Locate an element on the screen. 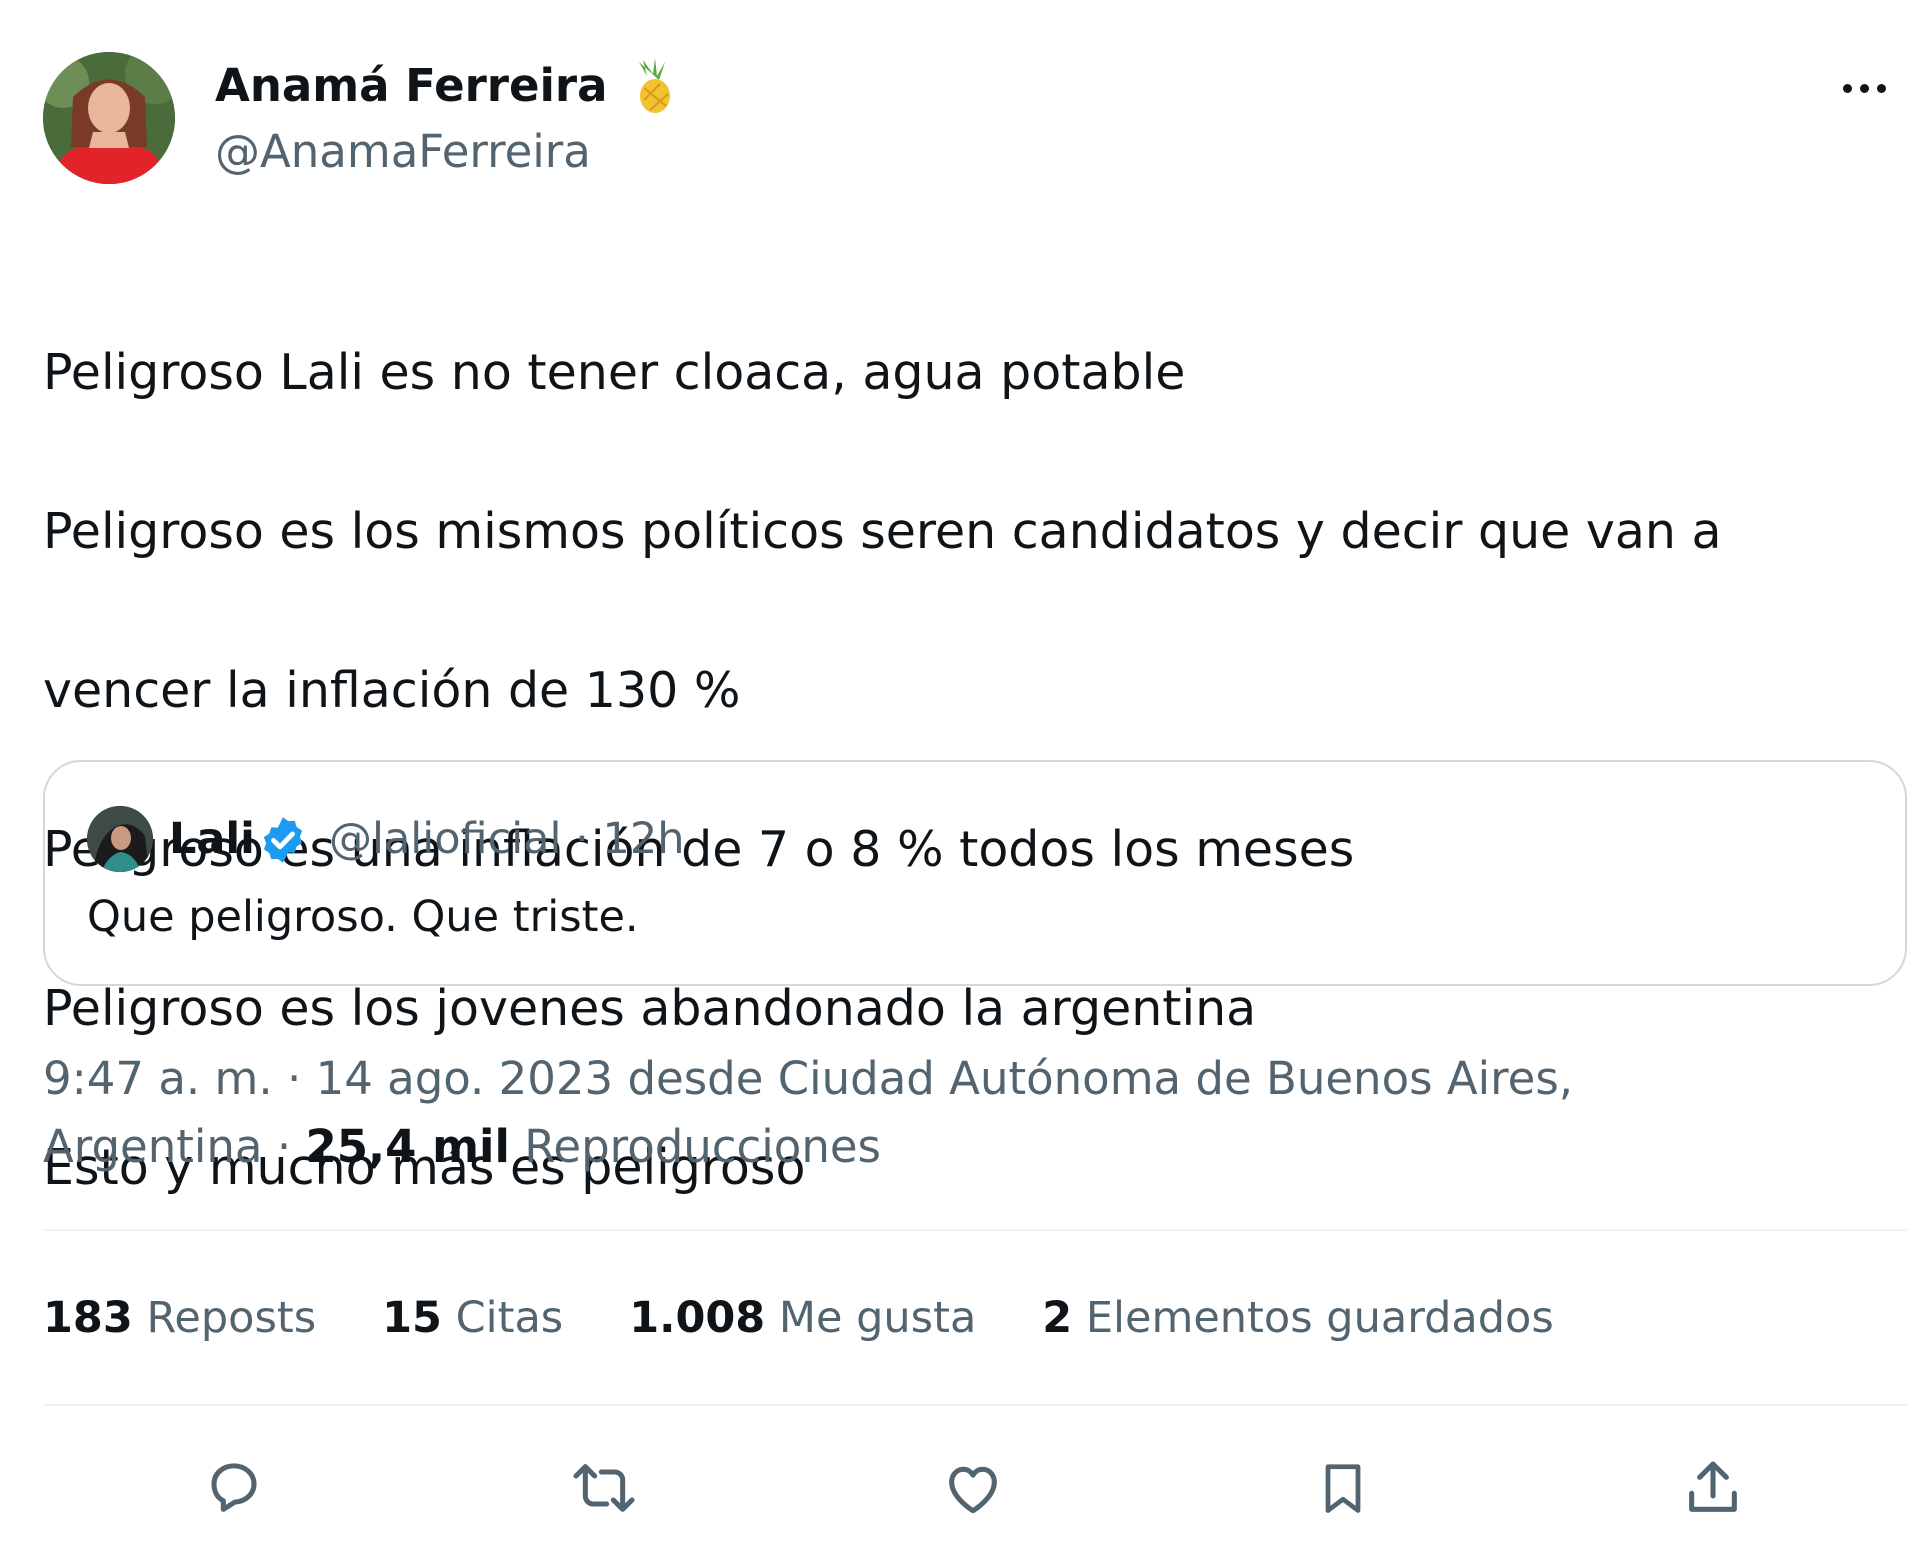 The width and height of the screenshot is (1920, 1551). quoted-author-avatar is located at coordinates (120, 839).